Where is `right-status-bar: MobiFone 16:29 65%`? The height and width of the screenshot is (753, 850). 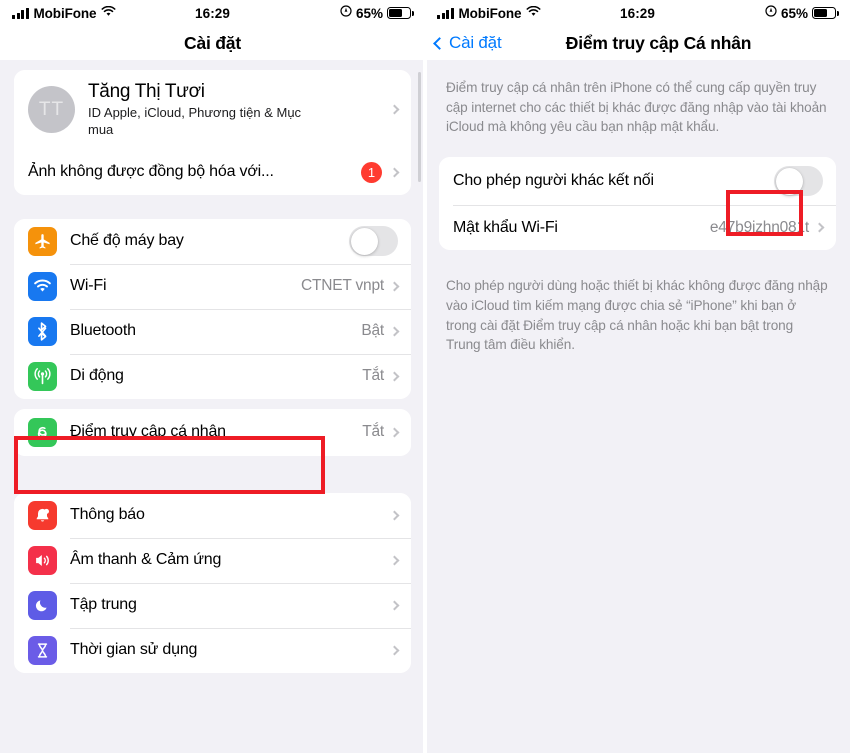
right-status-bar: MobiFone 16:29 65% is located at coordinates (637, 13).